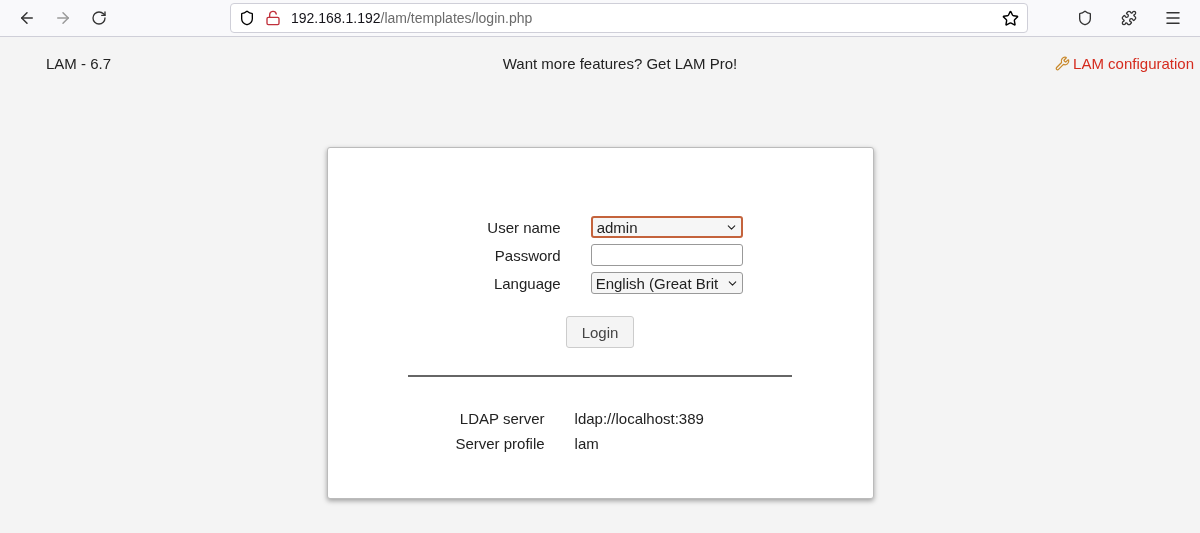 The width and height of the screenshot is (1200, 533). What do you see at coordinates (1173, 18) in the screenshot?
I see `menu-icon` at bounding box center [1173, 18].